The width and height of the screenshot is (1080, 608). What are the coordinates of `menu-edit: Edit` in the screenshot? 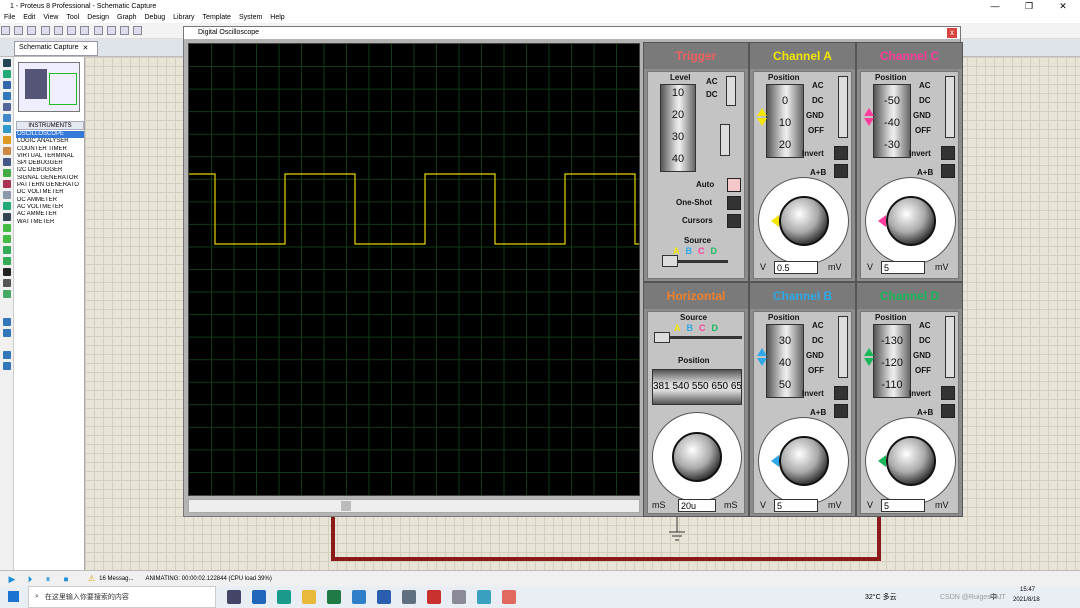 It's located at (29, 17).